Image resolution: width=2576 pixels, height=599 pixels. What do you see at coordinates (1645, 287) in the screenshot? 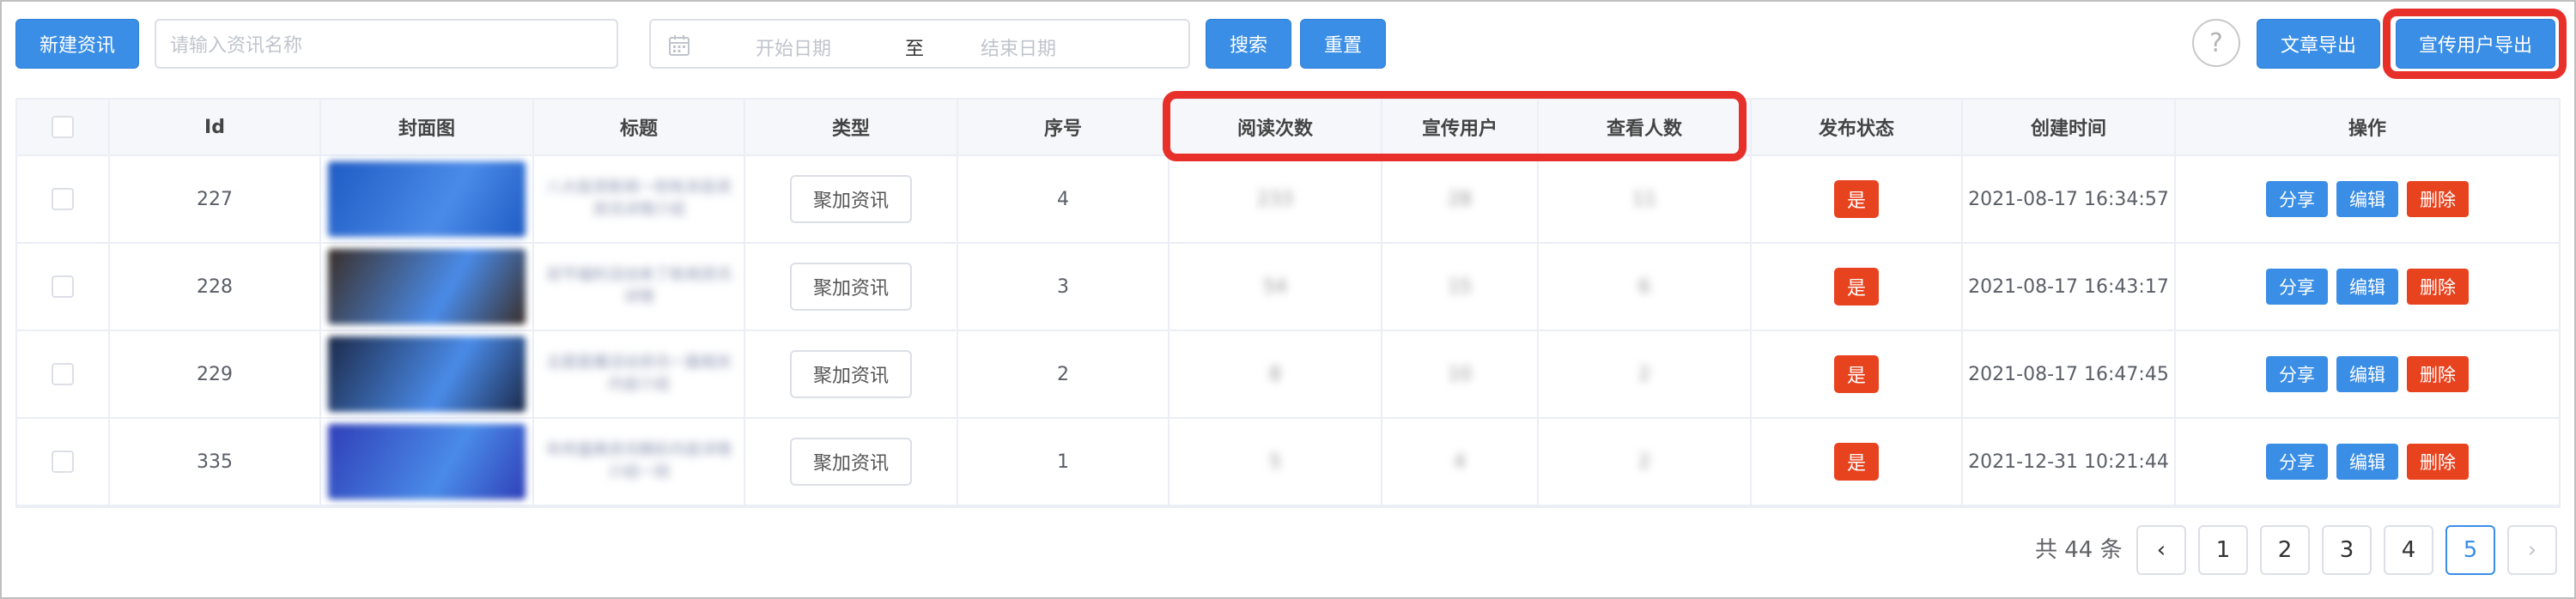
I see `table-cell: 6` at bounding box center [1645, 287].